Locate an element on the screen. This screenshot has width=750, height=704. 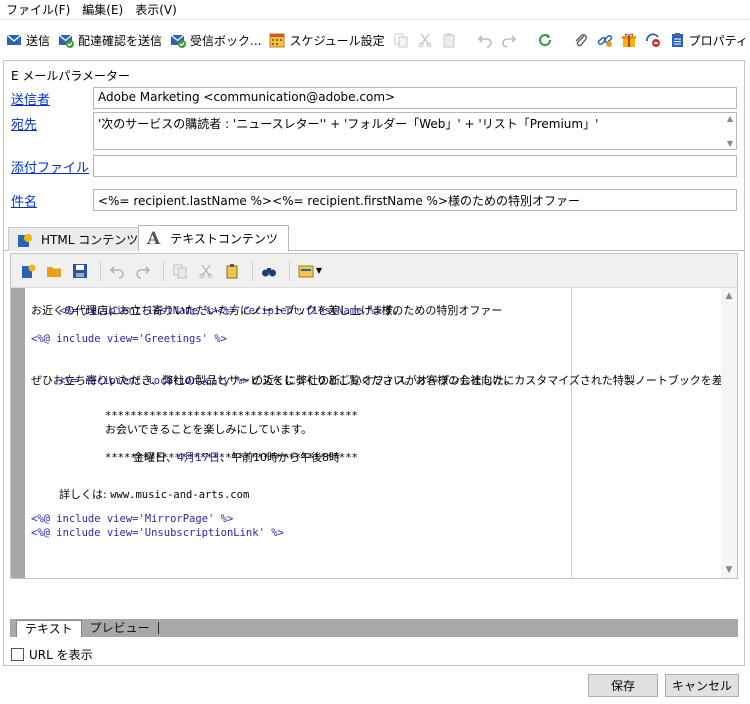
code-line-stars-bottom: **************************************** is located at coordinates (231, 458).